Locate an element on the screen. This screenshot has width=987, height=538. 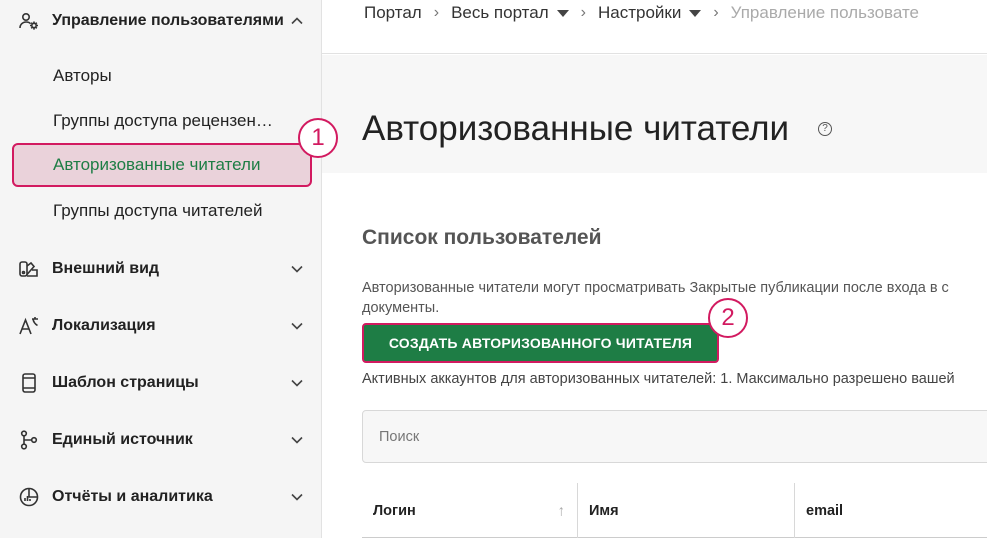
sidebar-item-label: Авторизованные читатели is located at coordinates (157, 164).